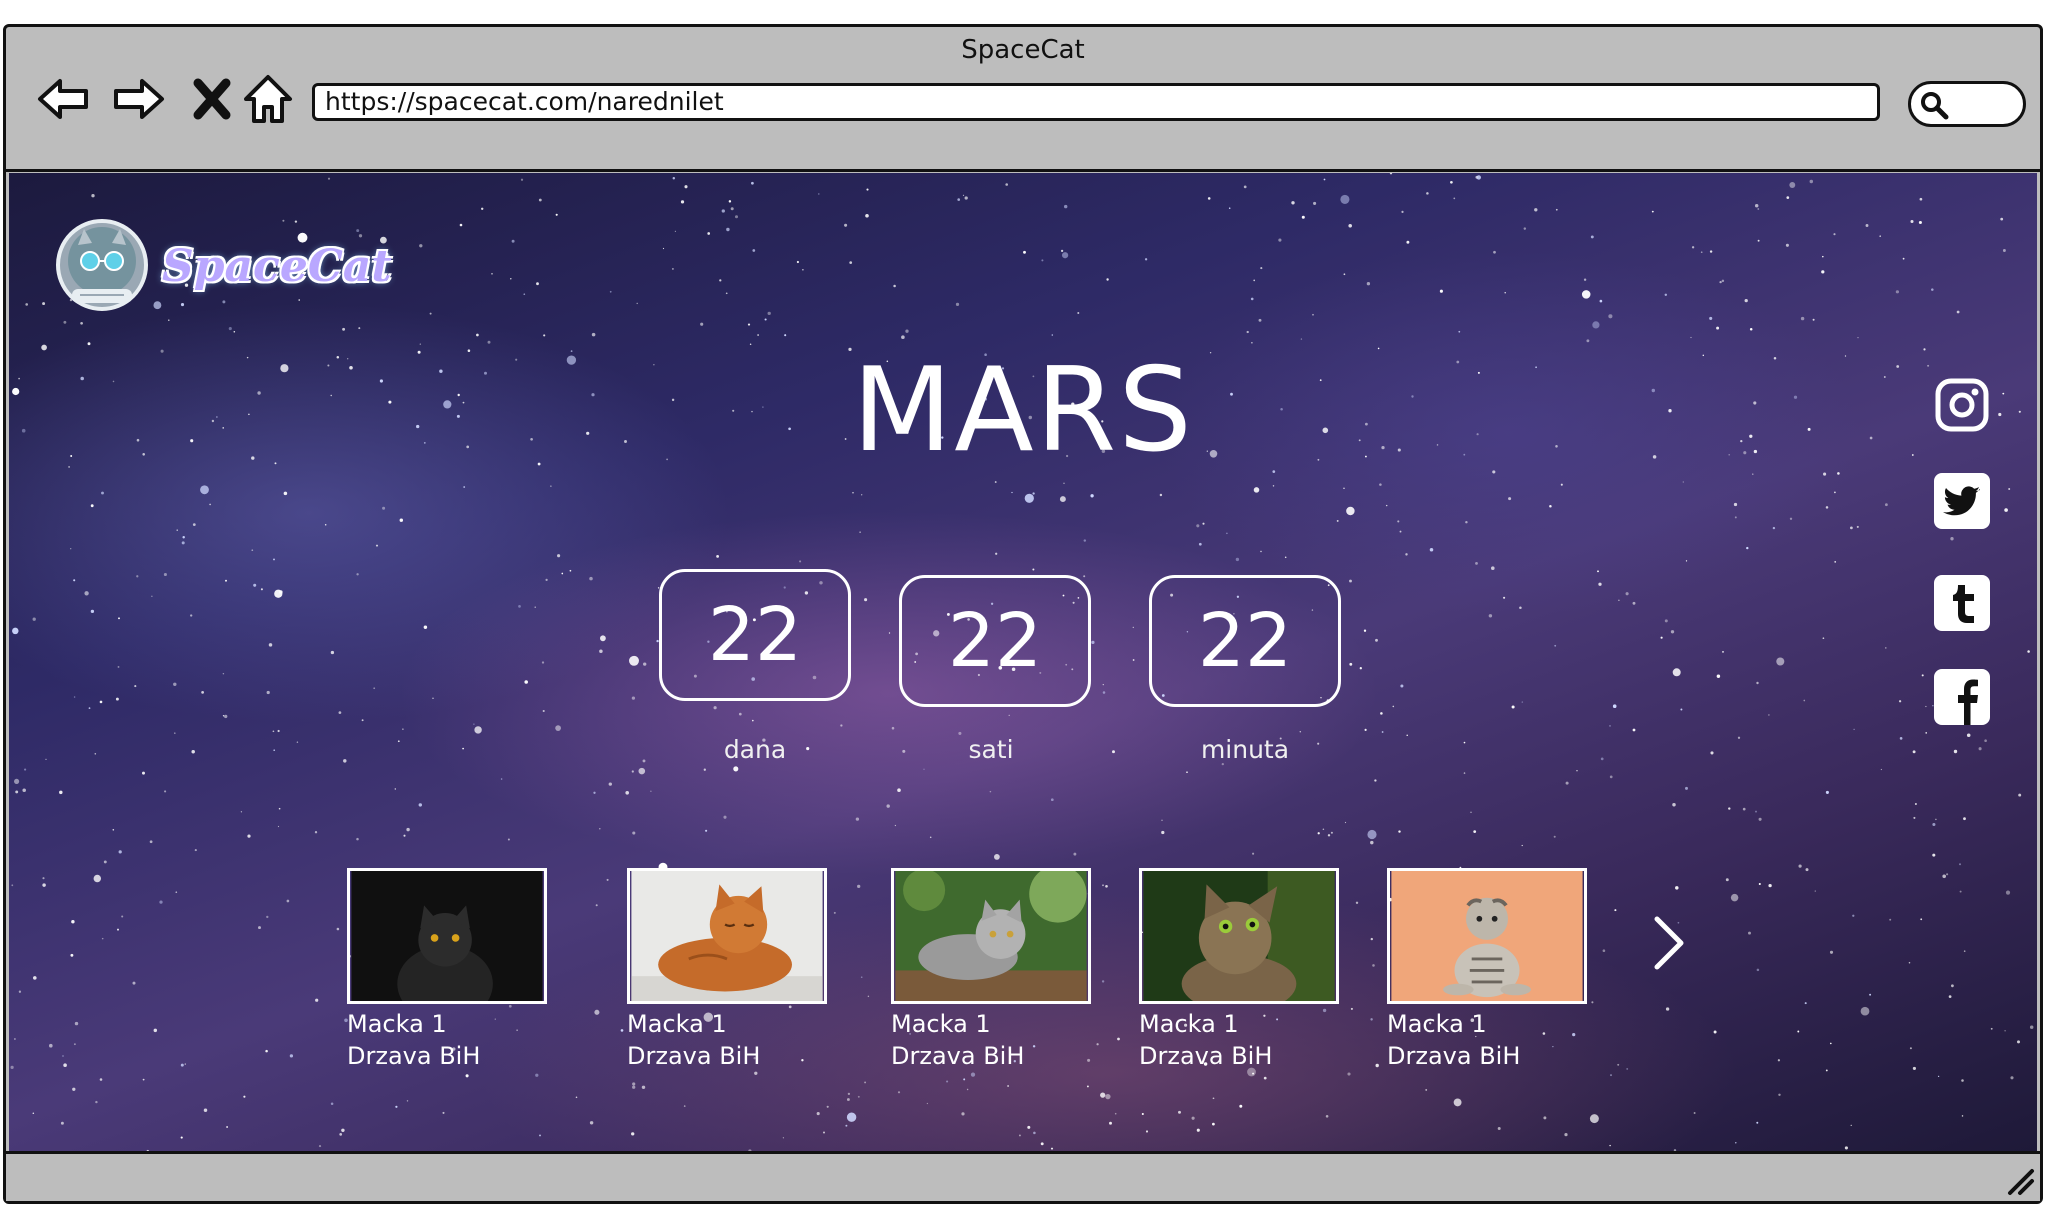 The height and width of the screenshot is (1208, 2048). What do you see at coordinates (1096, 102) in the screenshot?
I see `address-bar: https://spacecat.com/narednilet` at bounding box center [1096, 102].